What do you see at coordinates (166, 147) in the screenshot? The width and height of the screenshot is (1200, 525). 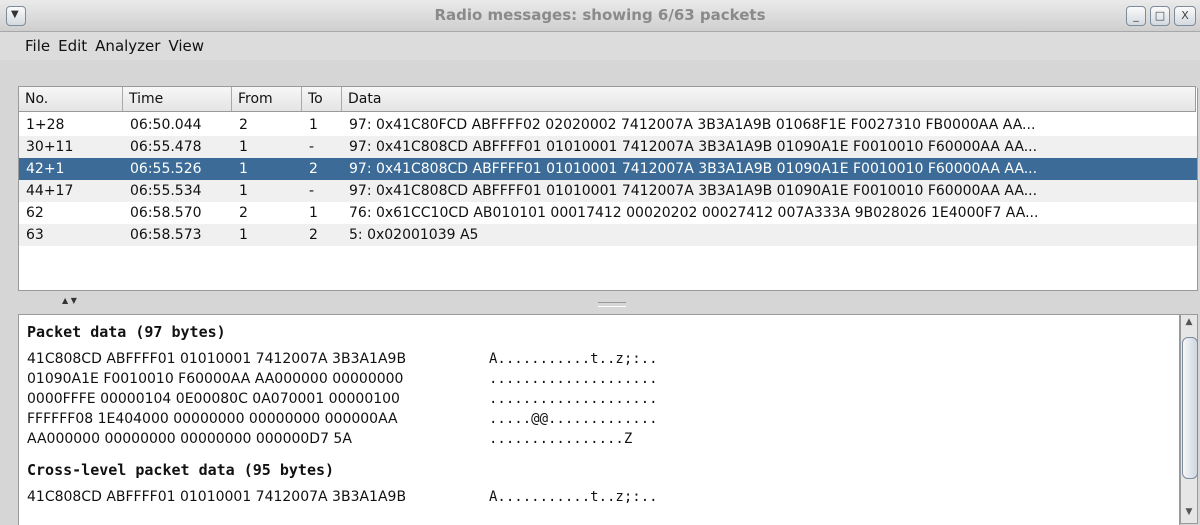 I see `cell-time: 06:55.478` at bounding box center [166, 147].